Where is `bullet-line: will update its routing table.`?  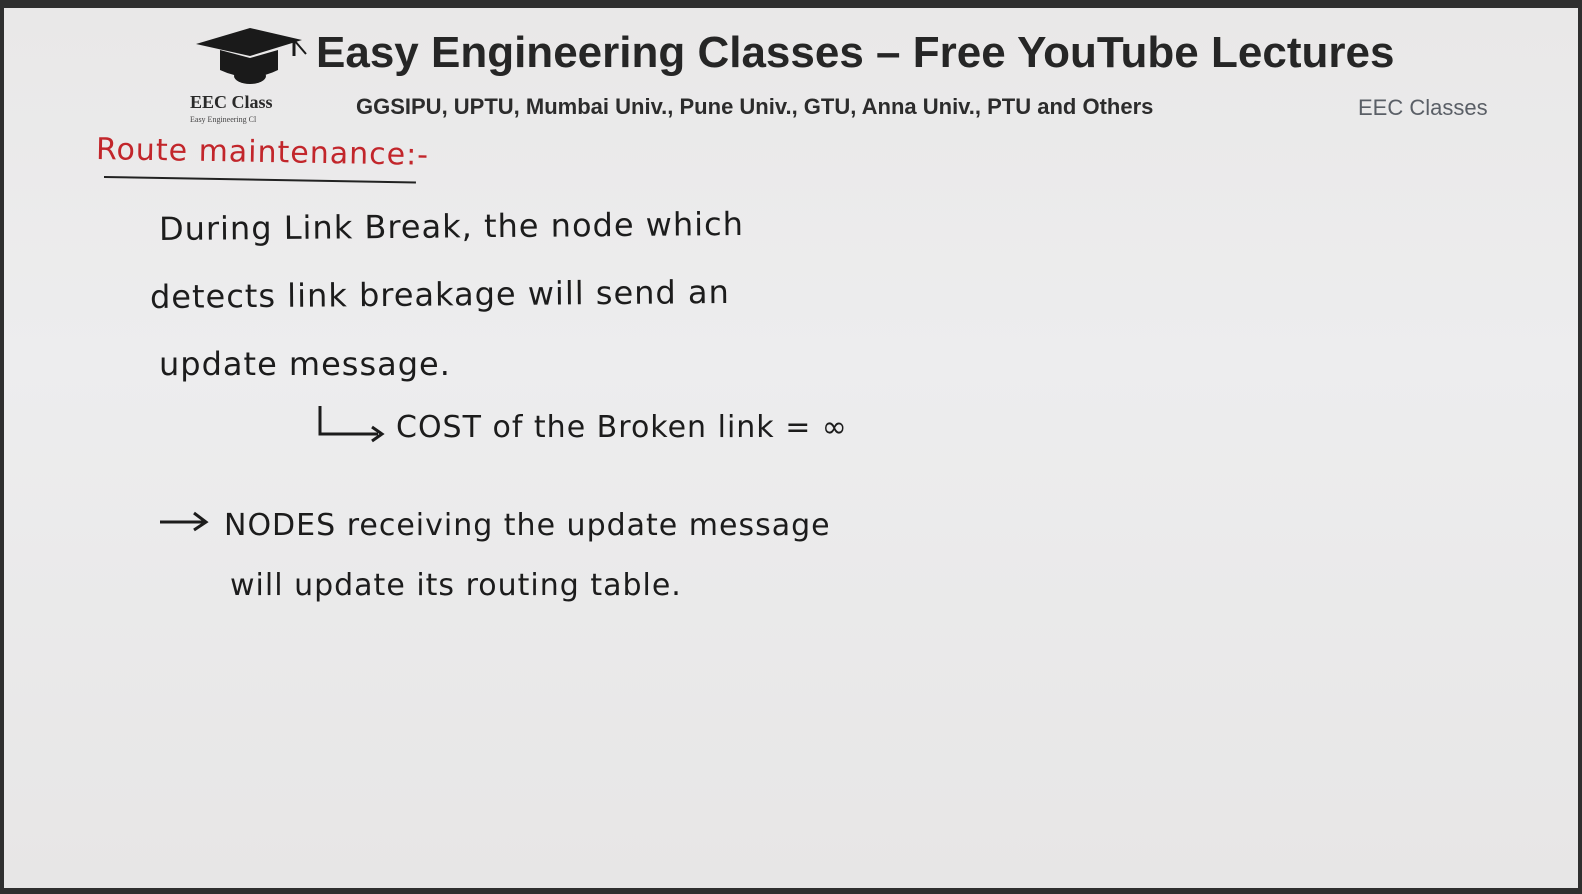 bullet-line: will update its routing table. is located at coordinates (456, 585).